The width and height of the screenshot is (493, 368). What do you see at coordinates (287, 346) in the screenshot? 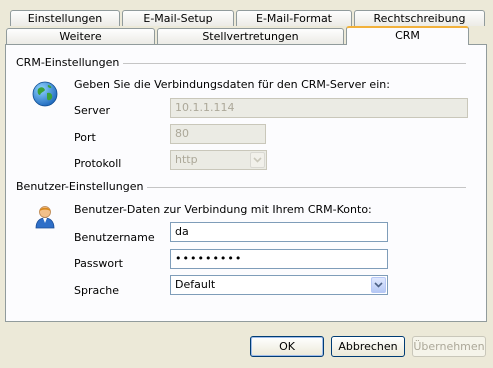
I see `ok-button: OK` at bounding box center [287, 346].